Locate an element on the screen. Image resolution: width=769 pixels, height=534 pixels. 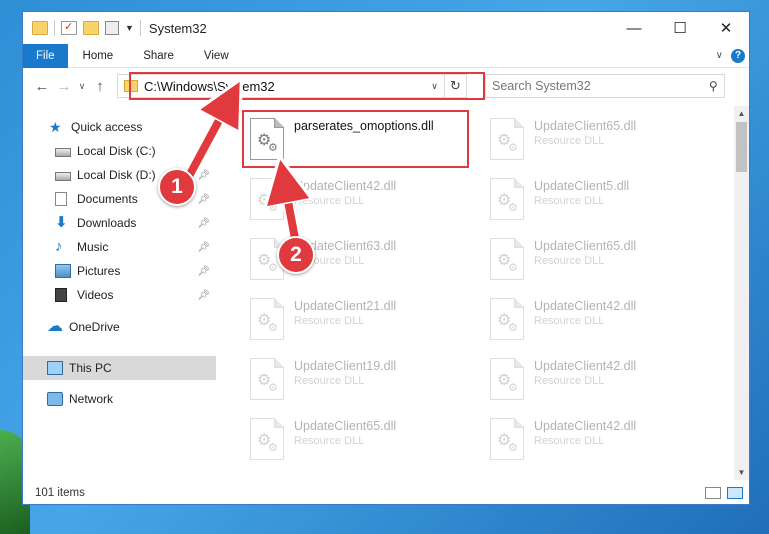
refresh-icon: ↻ is located at coordinates (455, 86).